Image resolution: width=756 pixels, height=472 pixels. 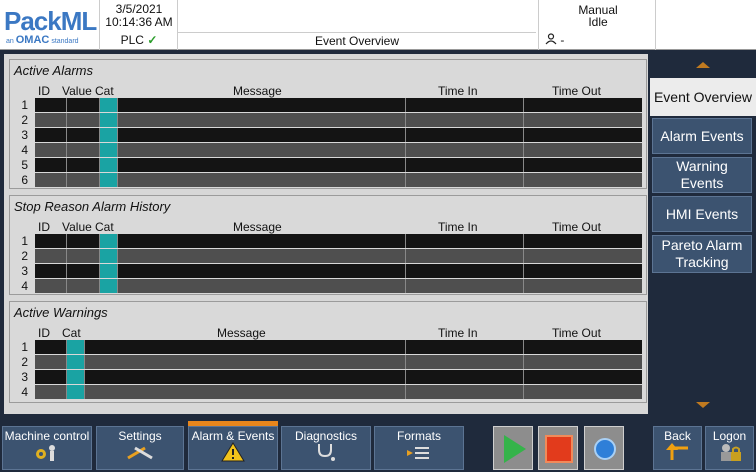 I want to click on stethoscope-icon, so click(x=326, y=454).